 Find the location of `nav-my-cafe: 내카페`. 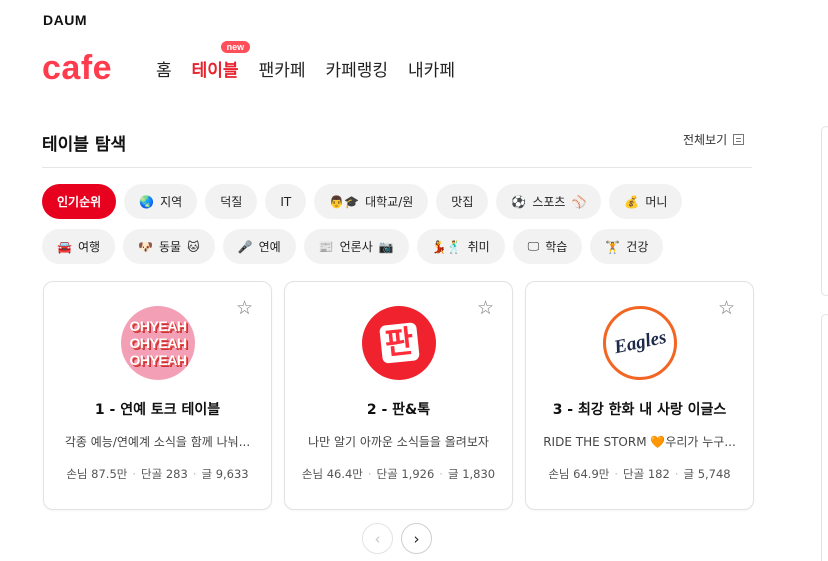

nav-my-cafe: 내카페 is located at coordinates (431, 68).